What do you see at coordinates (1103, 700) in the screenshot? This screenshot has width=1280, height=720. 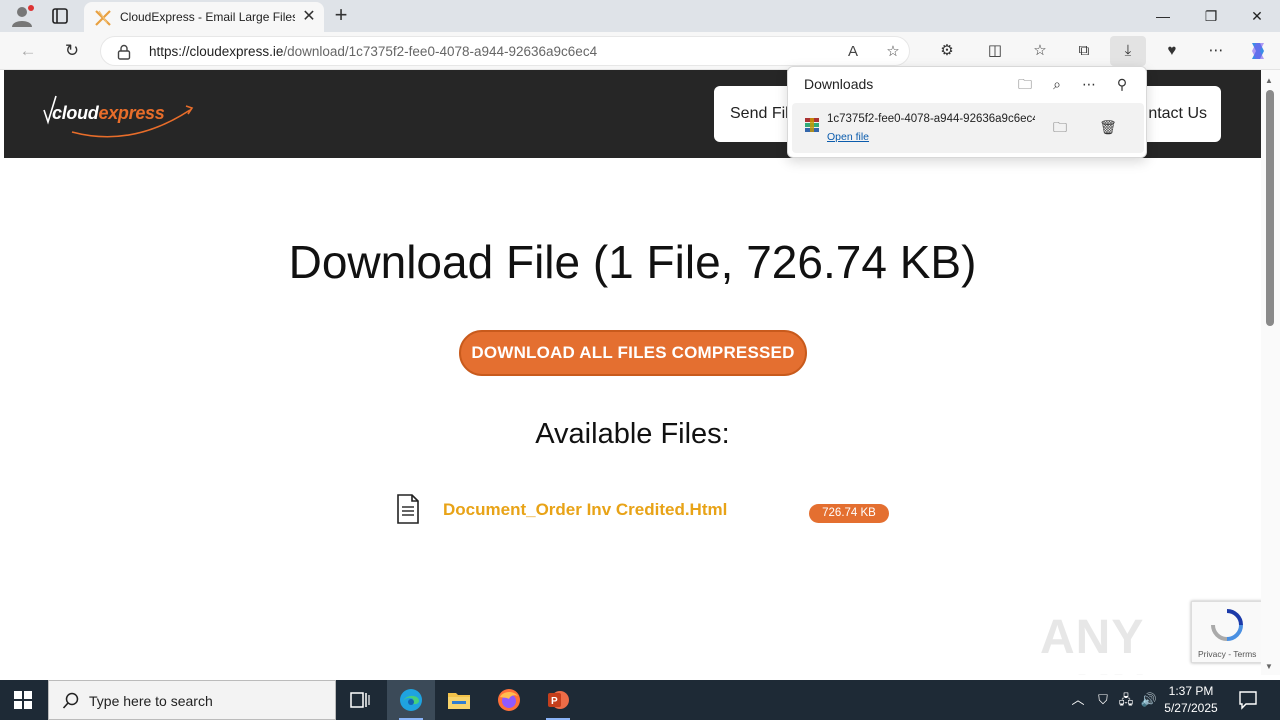 I see `security-tray-icon: ⛉` at bounding box center [1103, 700].